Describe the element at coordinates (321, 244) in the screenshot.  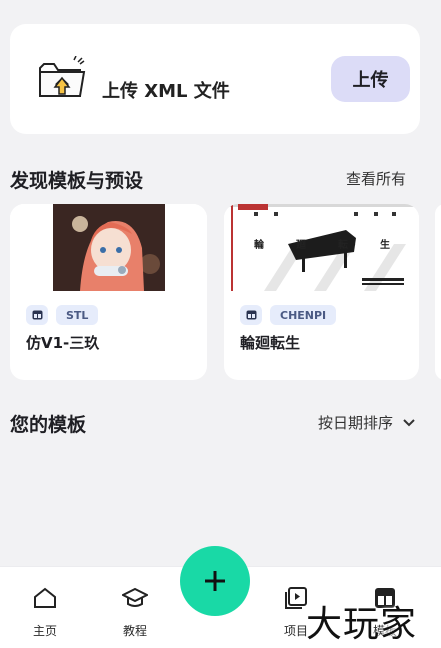
I see `thumb-text-row: 輪 廻 転 生` at that location.